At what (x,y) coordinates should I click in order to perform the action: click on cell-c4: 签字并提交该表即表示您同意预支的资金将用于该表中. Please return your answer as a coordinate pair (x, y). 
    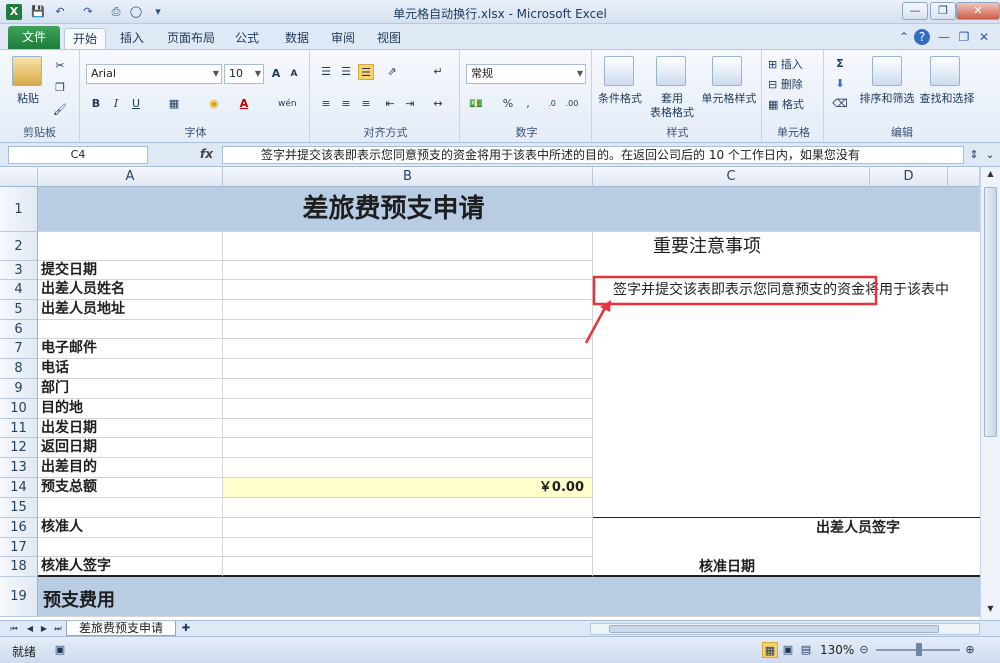
    Looking at the image, I should click on (786, 290).